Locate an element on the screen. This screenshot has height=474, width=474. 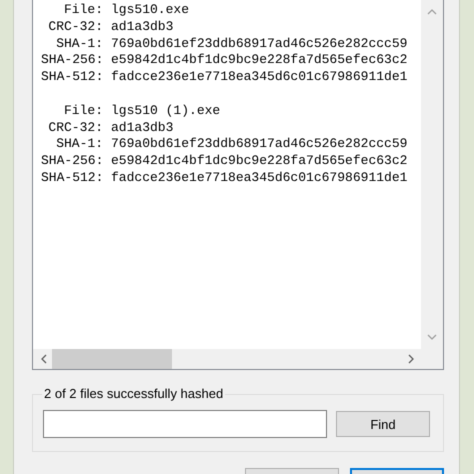
search-field is located at coordinates (185, 424).